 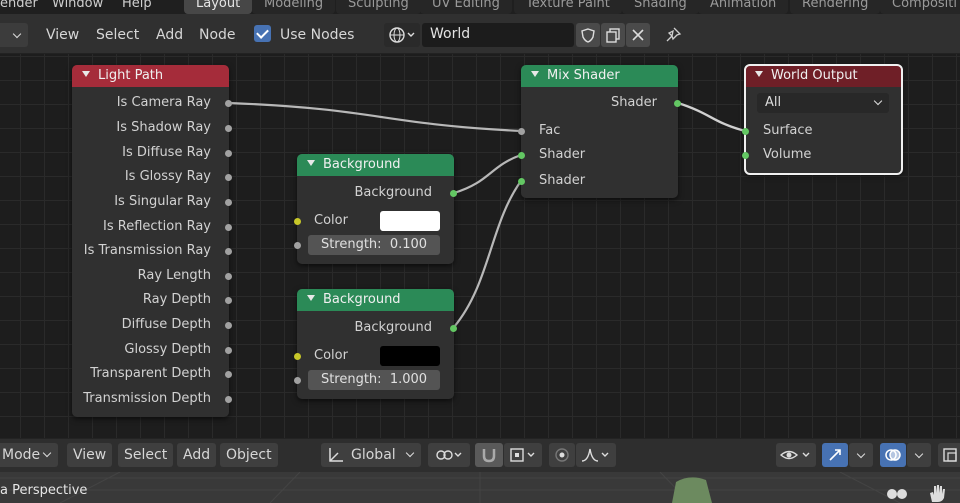 I want to click on hand-pan-icon, so click(x=937, y=492).